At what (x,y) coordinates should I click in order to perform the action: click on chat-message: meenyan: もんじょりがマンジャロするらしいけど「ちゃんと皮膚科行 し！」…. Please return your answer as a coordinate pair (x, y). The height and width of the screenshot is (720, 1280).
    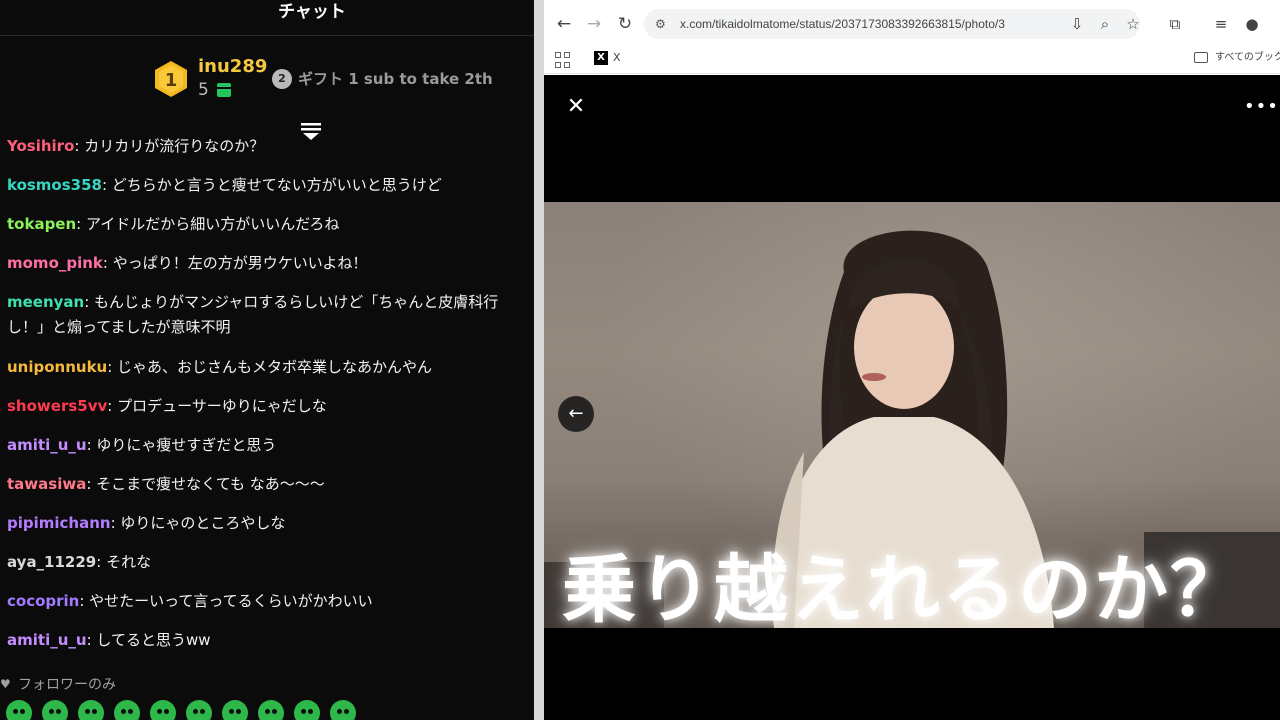
    Looking at the image, I should click on (270, 316).